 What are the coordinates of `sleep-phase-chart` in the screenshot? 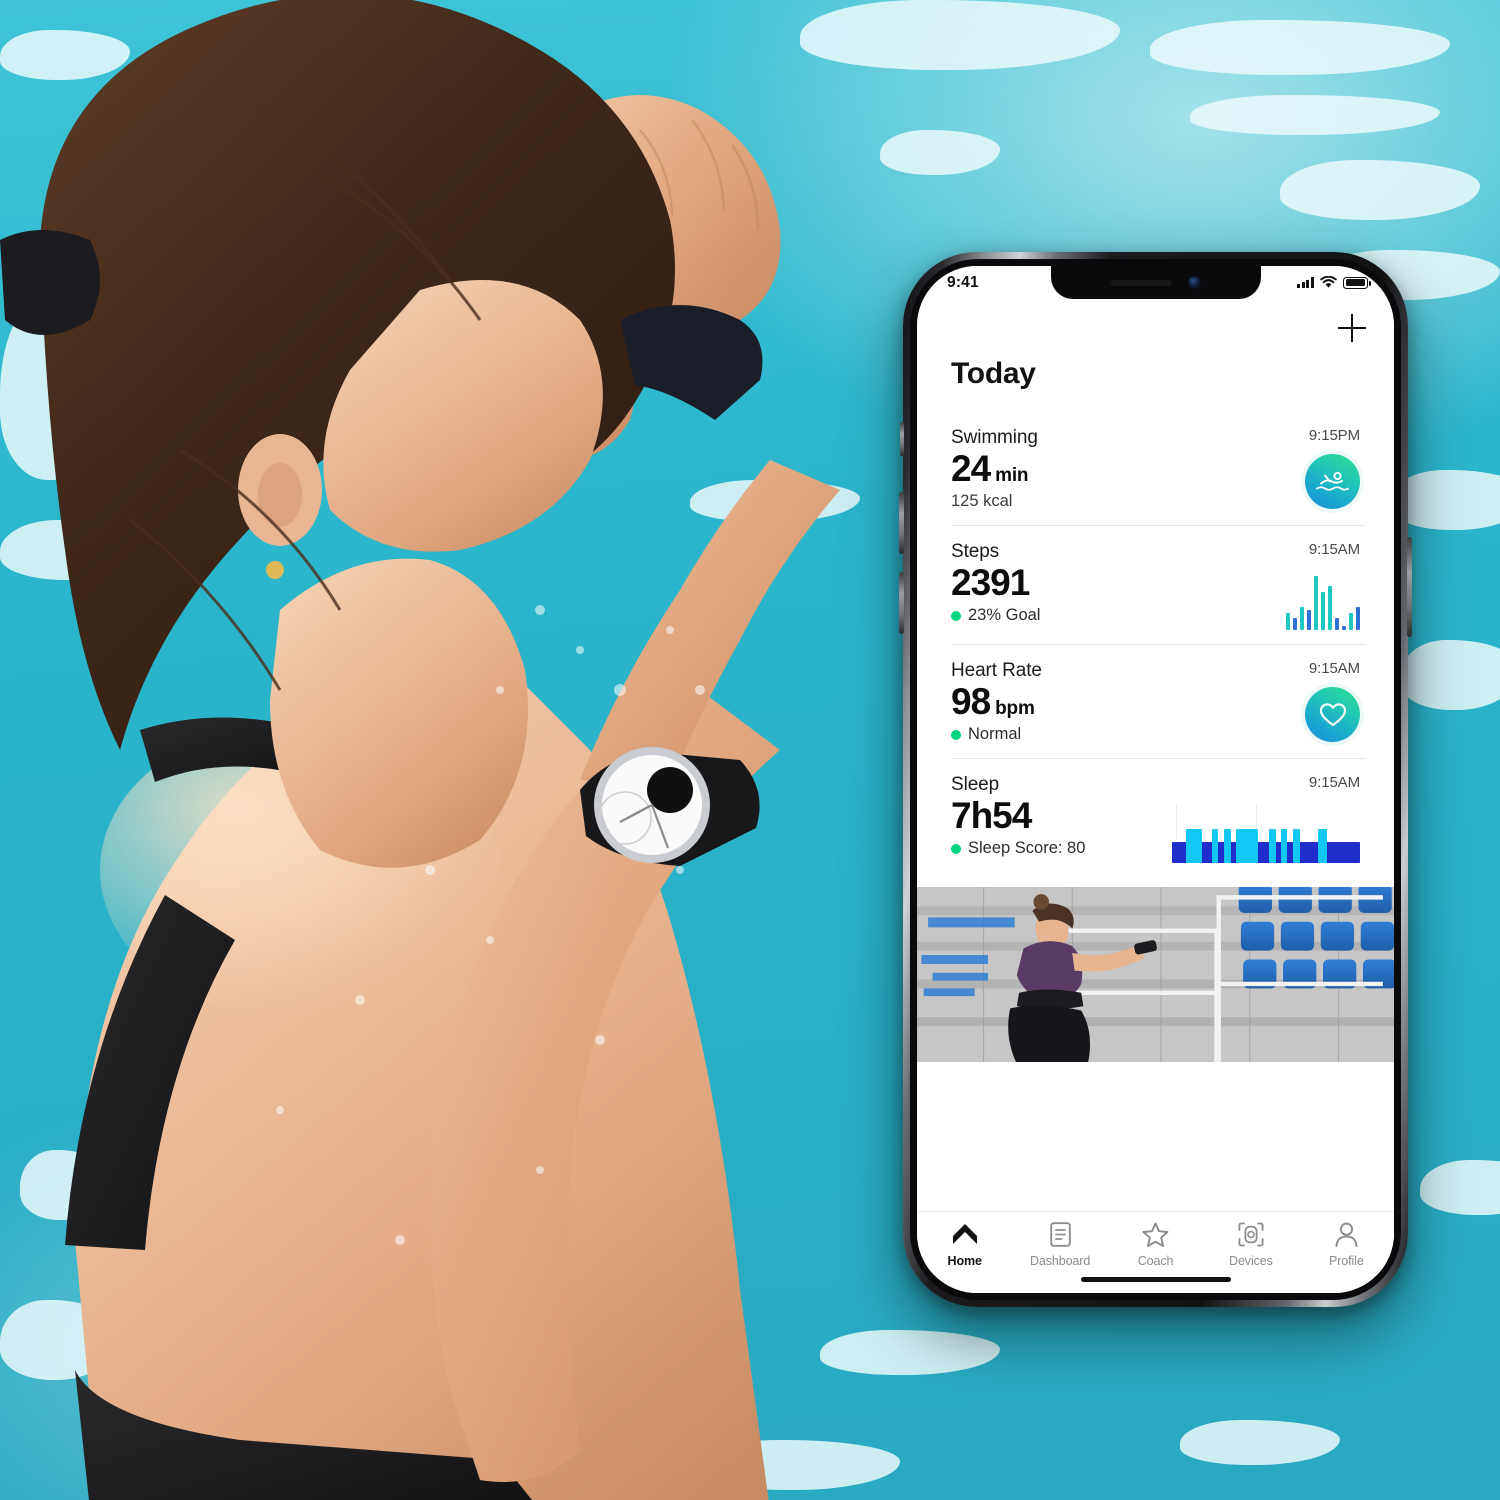 It's located at (1266, 834).